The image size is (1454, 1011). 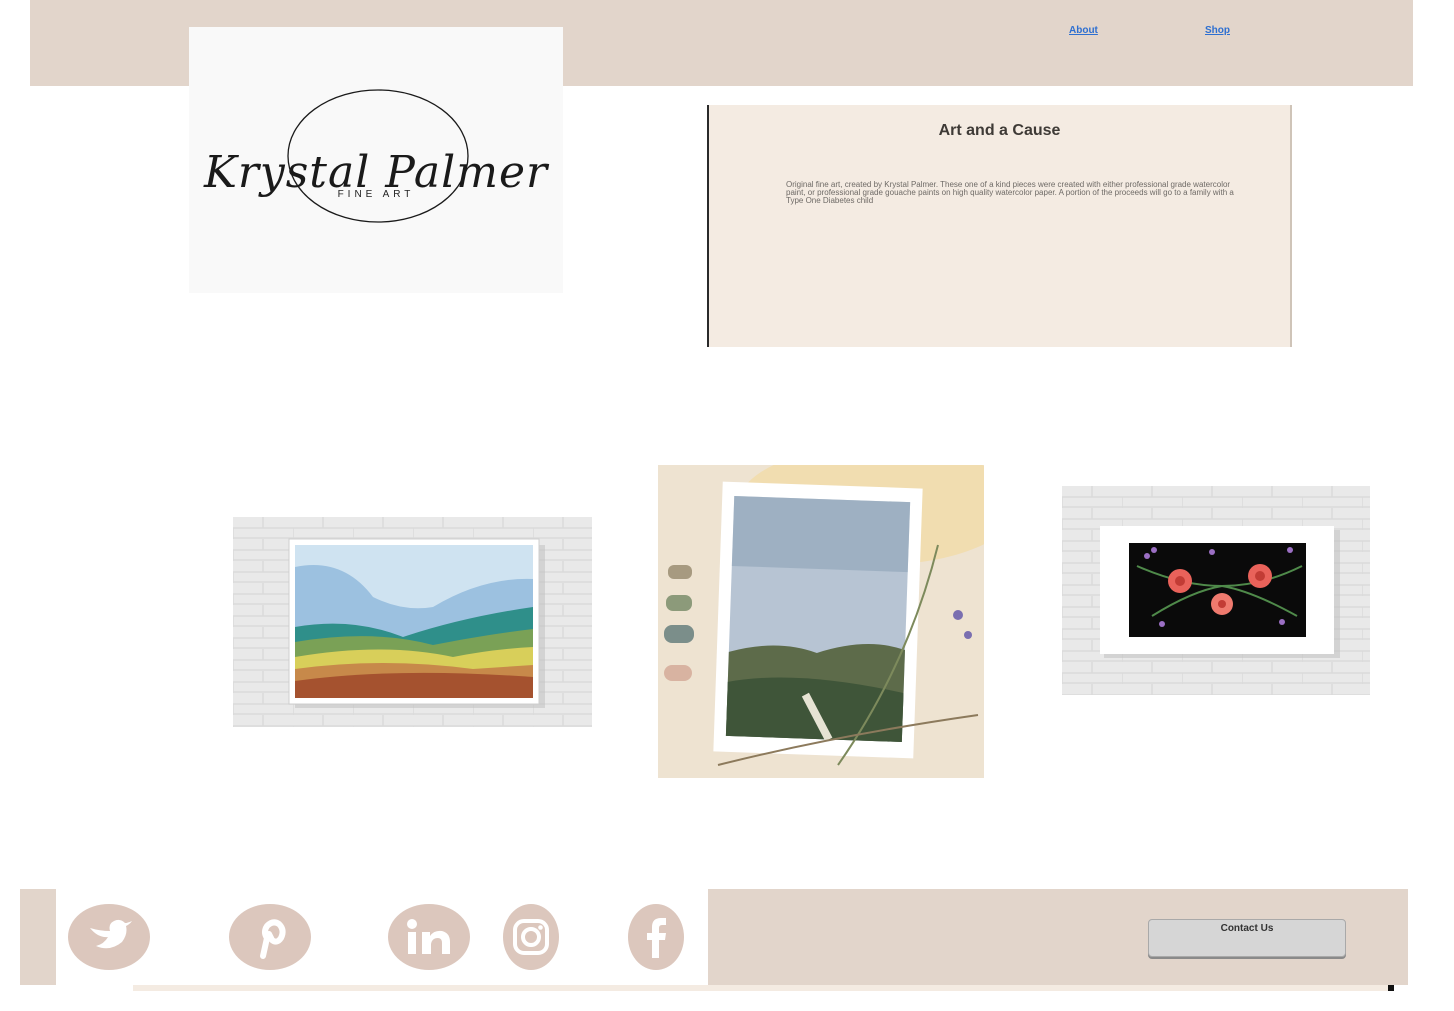 What do you see at coordinates (531, 937) in the screenshot?
I see `instagram-icon` at bounding box center [531, 937].